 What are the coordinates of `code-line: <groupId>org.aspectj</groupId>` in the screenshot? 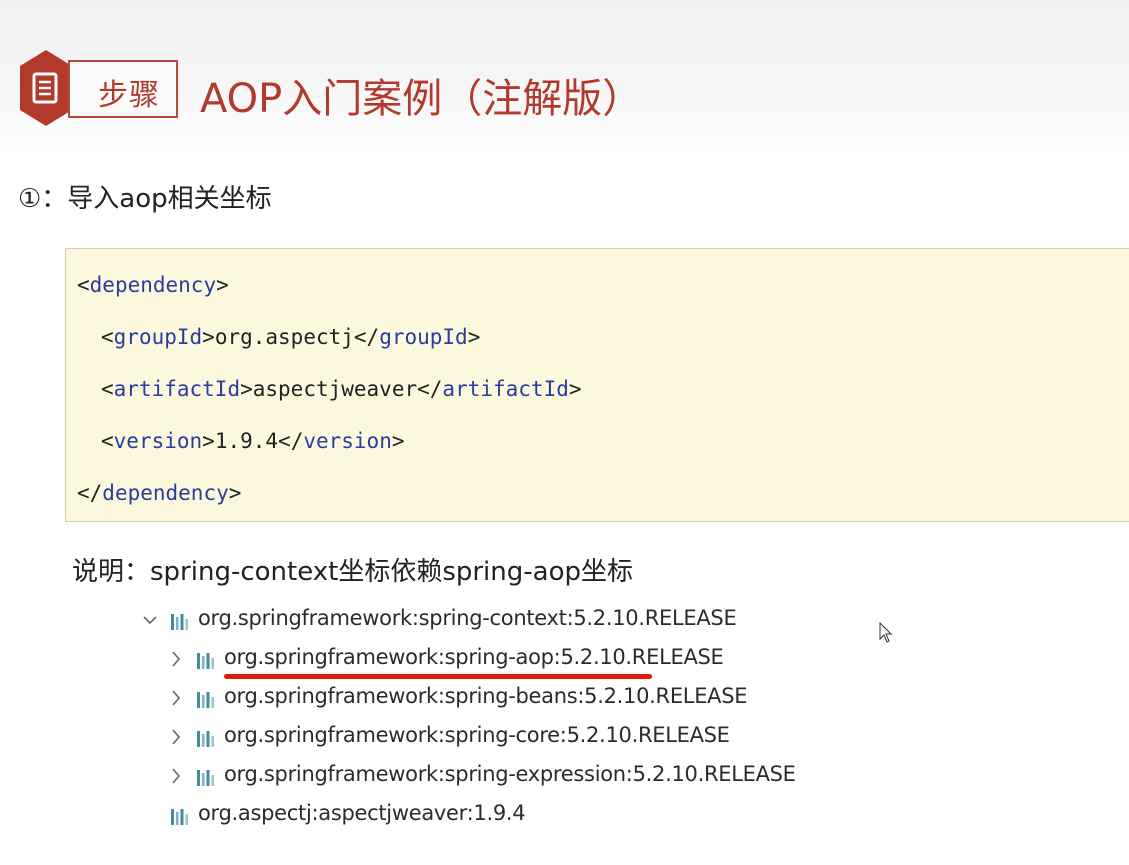 It's located at (291, 337).